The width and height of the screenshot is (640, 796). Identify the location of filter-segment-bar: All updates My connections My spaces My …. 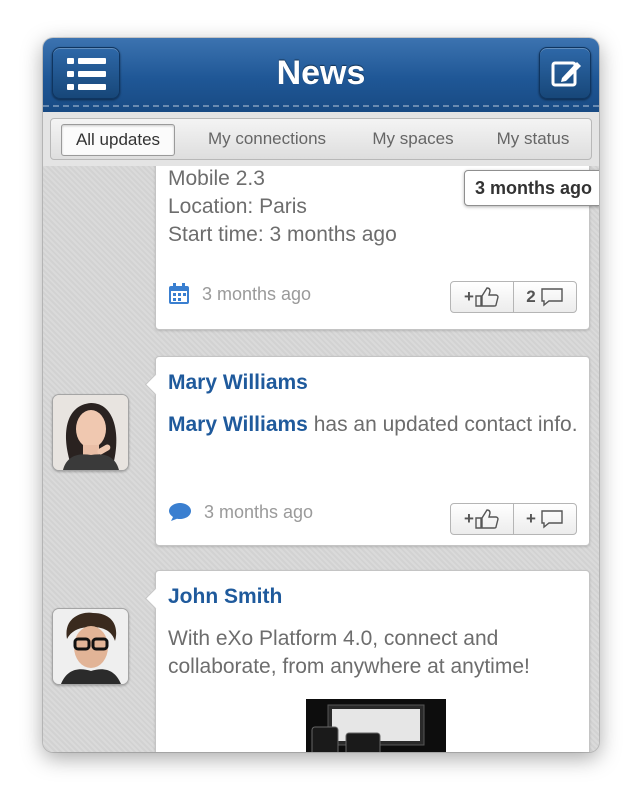
(321, 139).